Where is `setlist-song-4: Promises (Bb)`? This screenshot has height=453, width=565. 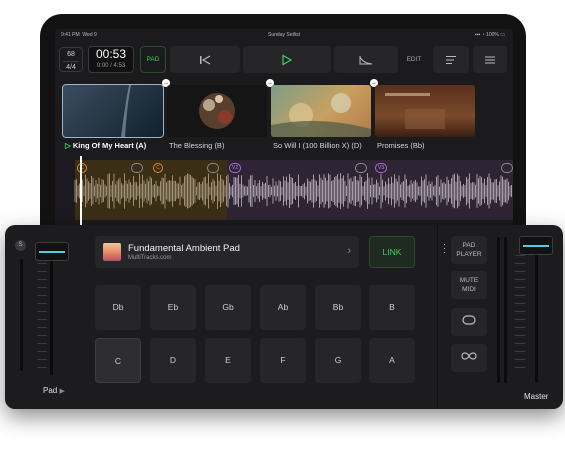
setlist-song-4: Promises (Bb) is located at coordinates (425, 117).